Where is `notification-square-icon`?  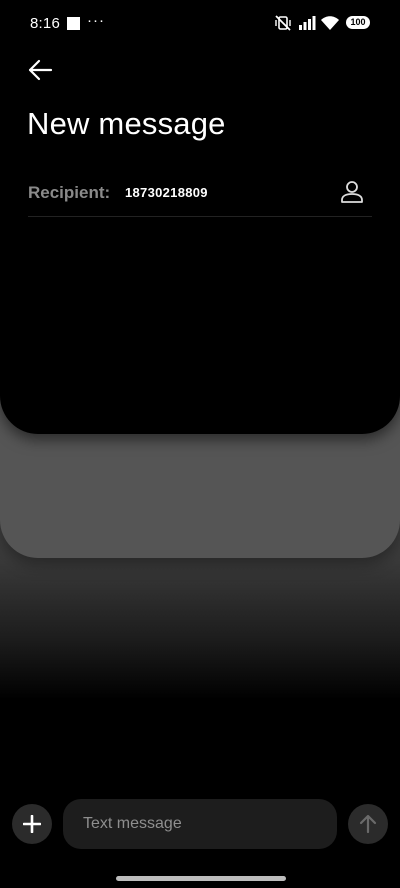 notification-square-icon is located at coordinates (73, 23).